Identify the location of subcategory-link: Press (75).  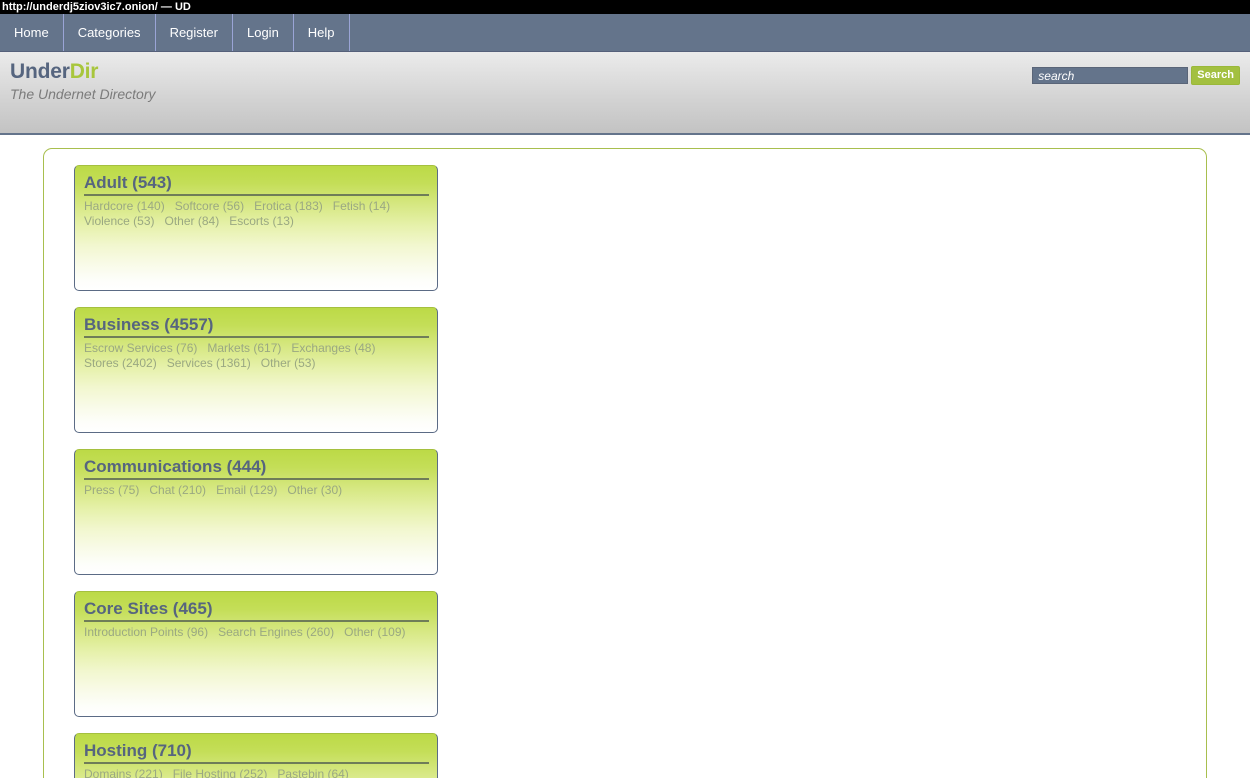
(111, 490).